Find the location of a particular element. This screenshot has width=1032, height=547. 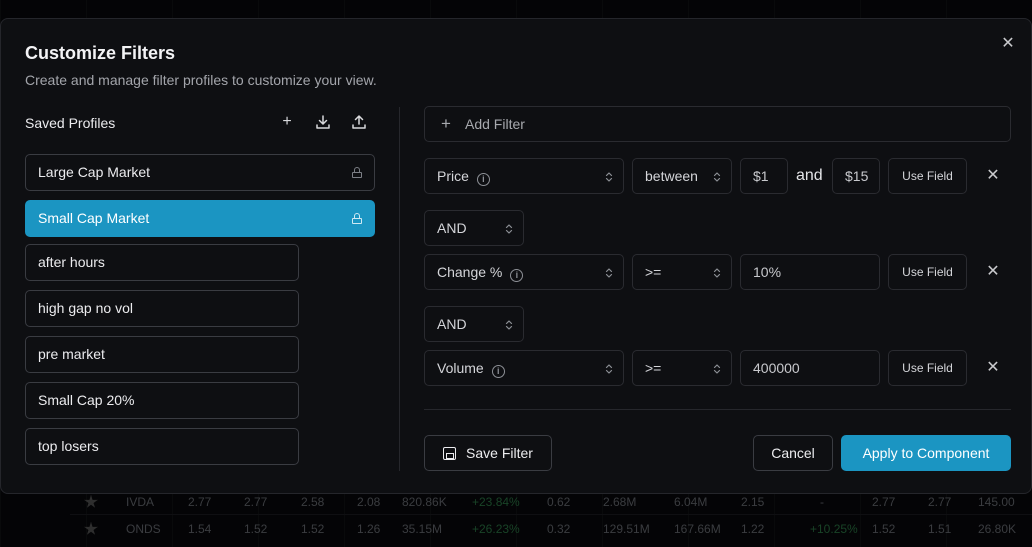

profile-label: top losers is located at coordinates (68, 446).